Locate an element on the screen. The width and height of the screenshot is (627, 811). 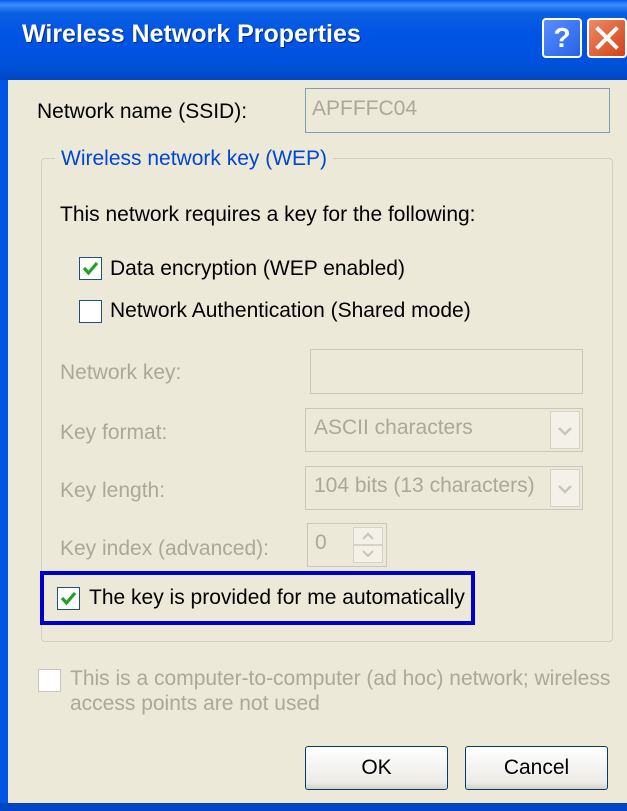
help-button: ? is located at coordinates (562, 38).